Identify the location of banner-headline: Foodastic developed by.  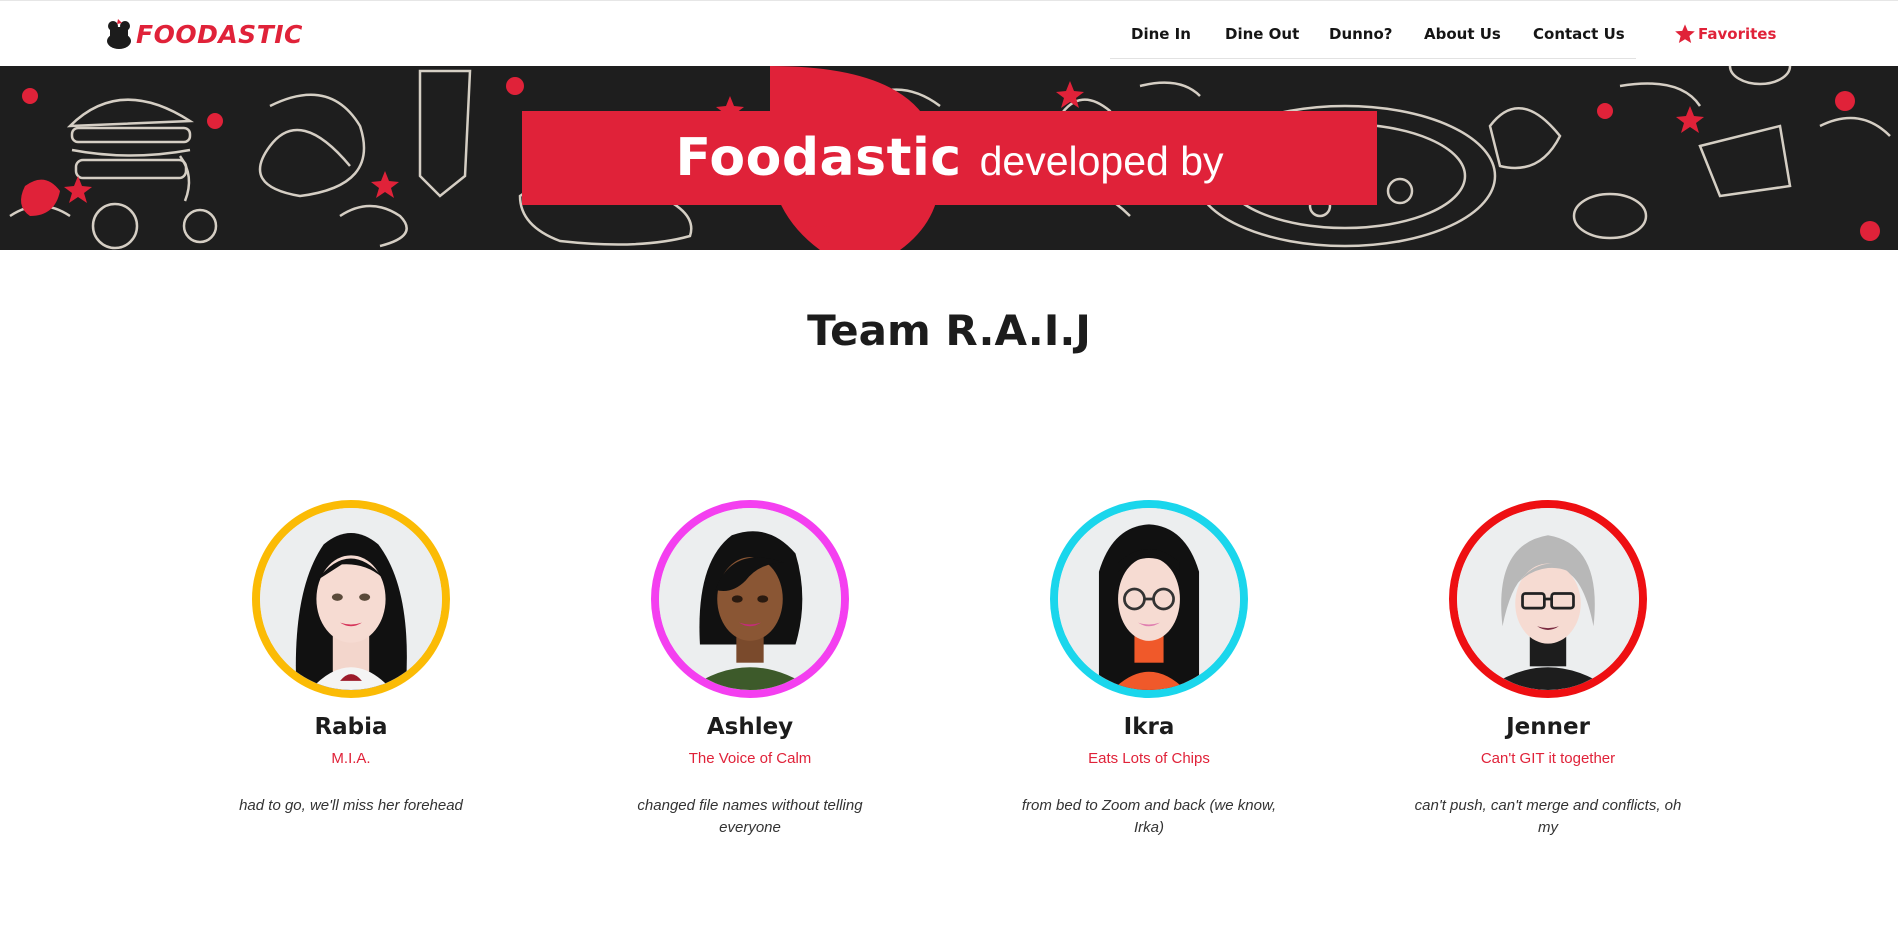
(949, 158).